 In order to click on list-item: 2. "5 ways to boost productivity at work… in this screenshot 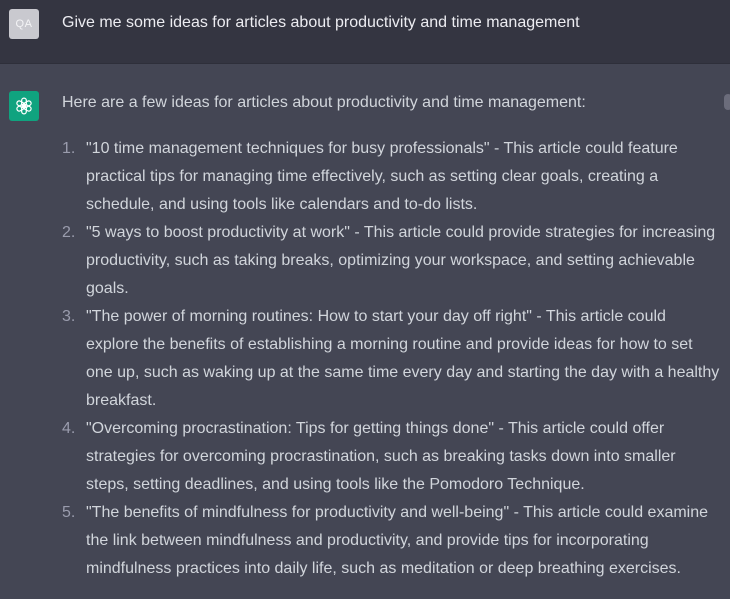, I will do `click(392, 261)`.